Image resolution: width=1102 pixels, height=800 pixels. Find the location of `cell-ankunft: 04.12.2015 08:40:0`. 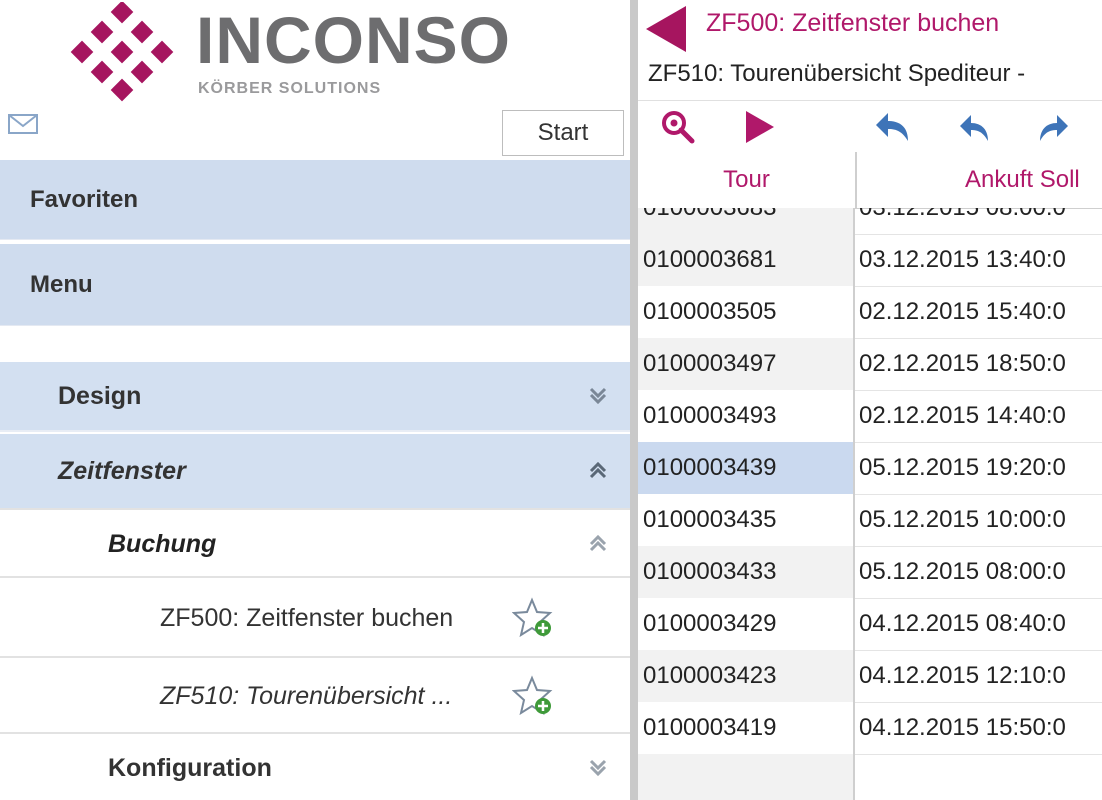

cell-ankunft: 04.12.2015 08:40:0 is located at coordinates (962, 623).